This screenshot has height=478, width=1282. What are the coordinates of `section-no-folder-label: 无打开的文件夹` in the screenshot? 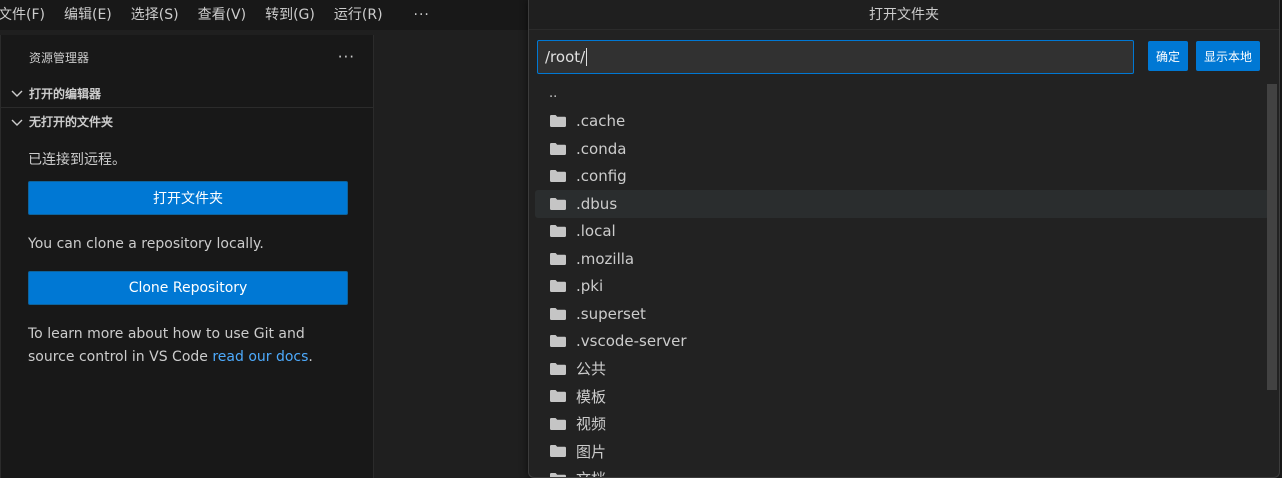 It's located at (71, 122).